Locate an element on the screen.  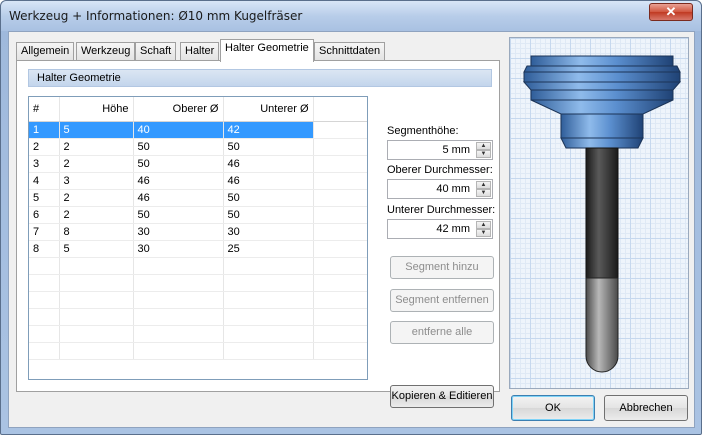
table-row: 7 8 30 30 is located at coordinates (198, 232).